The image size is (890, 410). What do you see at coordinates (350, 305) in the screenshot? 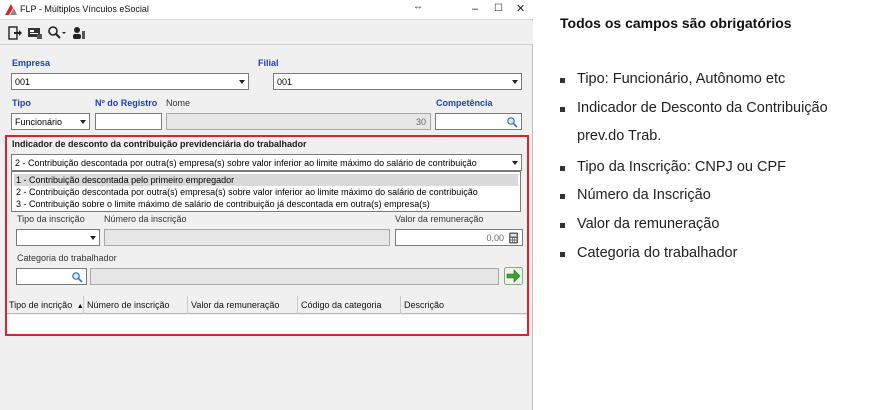
I see `column-codigo-categoria: Código da categoria` at bounding box center [350, 305].